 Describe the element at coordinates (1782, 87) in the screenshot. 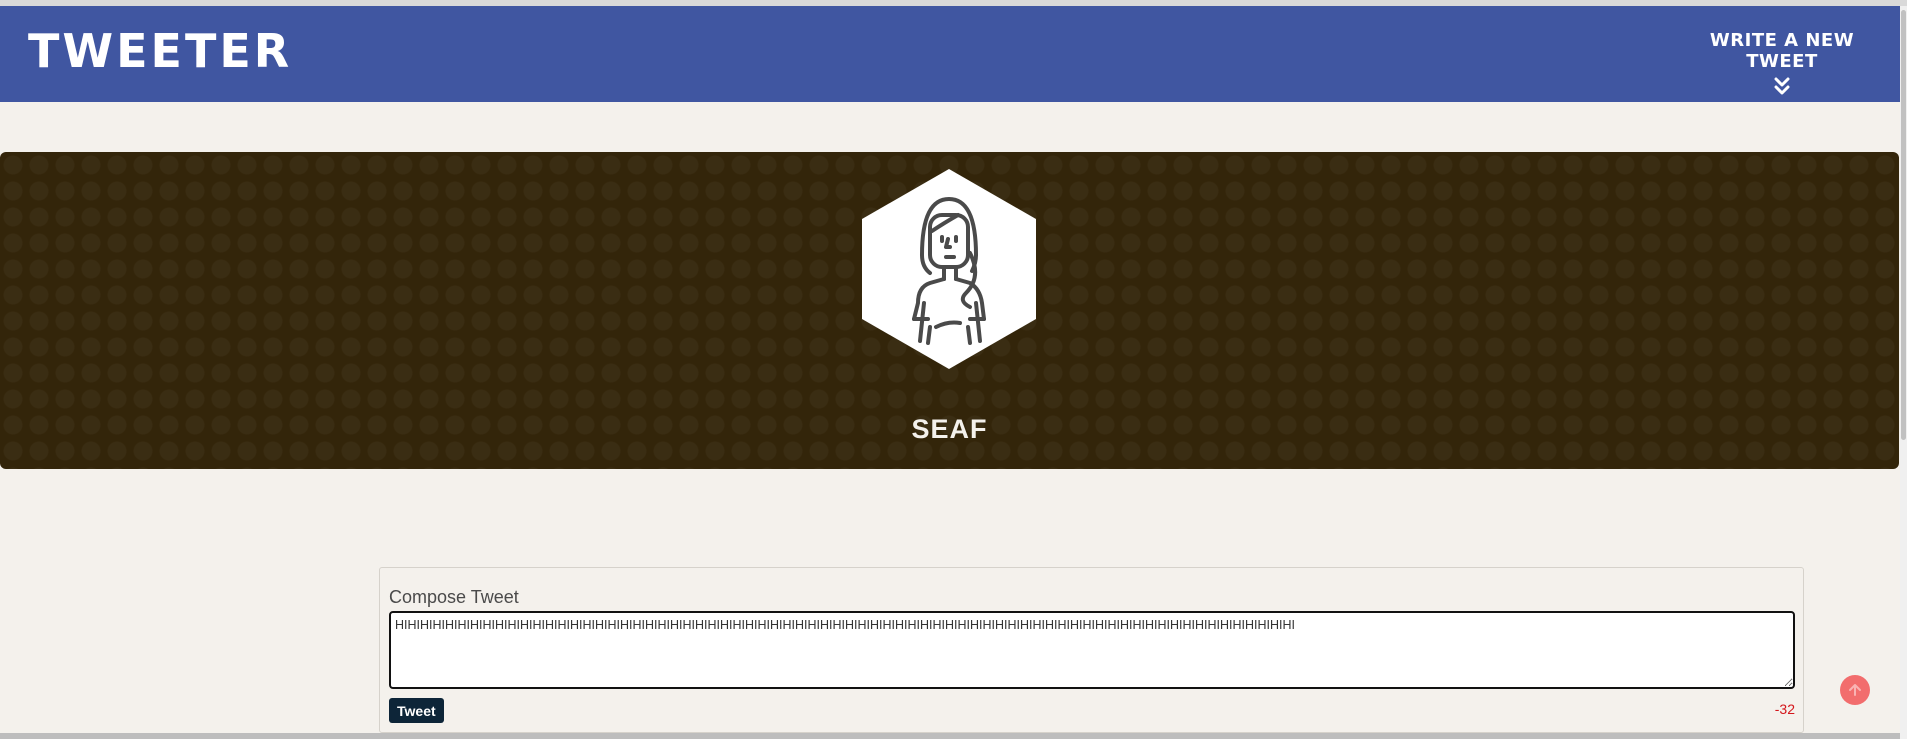

I see `double-chevron-down-icon` at that location.